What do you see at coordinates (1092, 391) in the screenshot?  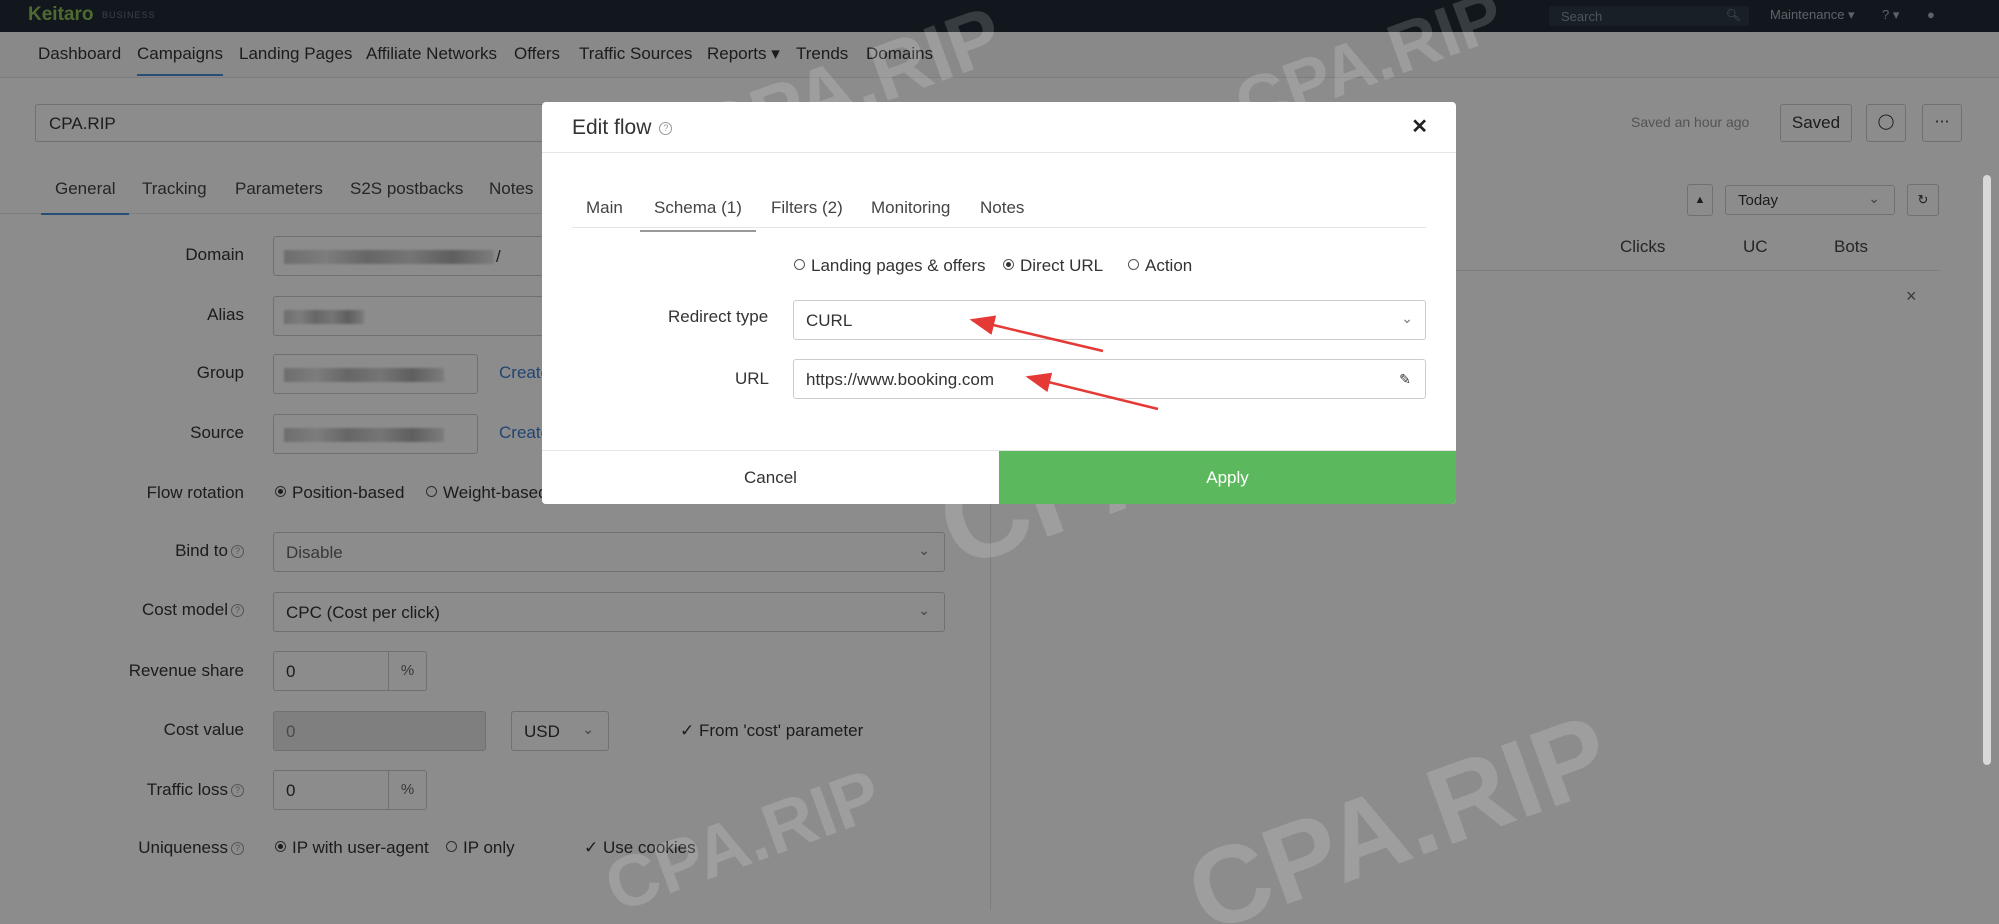 I see `arrow-url` at bounding box center [1092, 391].